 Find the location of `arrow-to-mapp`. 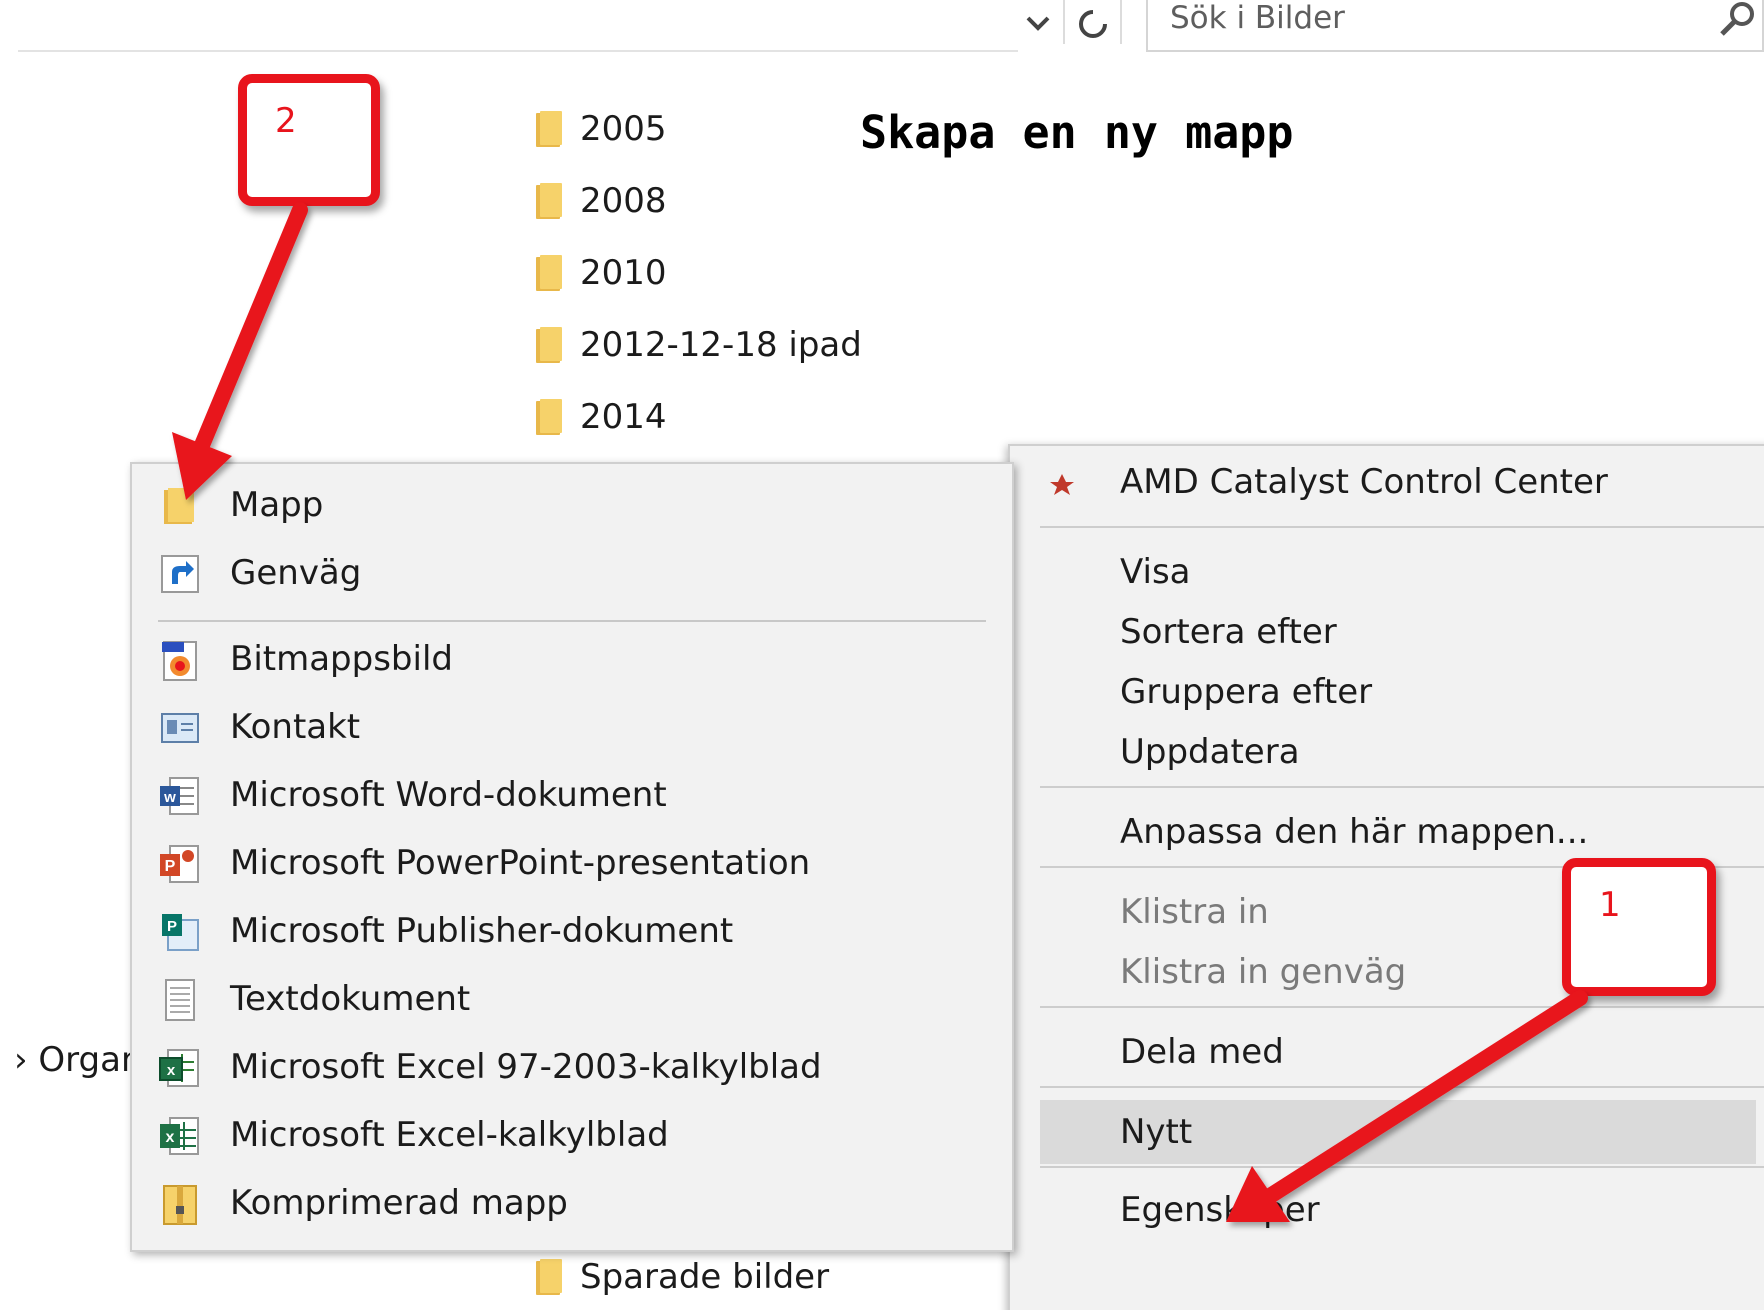

arrow-to-mapp is located at coordinates (240, 351).